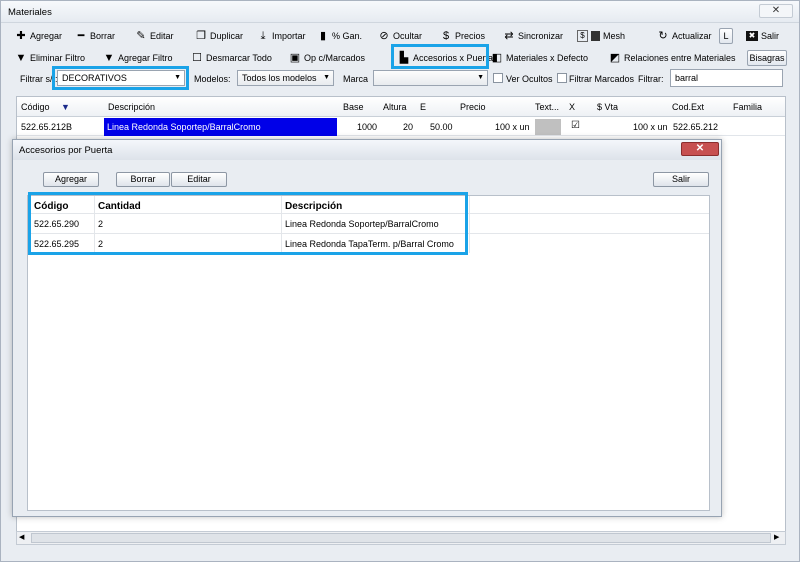 The height and width of the screenshot is (562, 800). I want to click on op-marked-button: ▣ Op c/Marcados, so click(327, 58).